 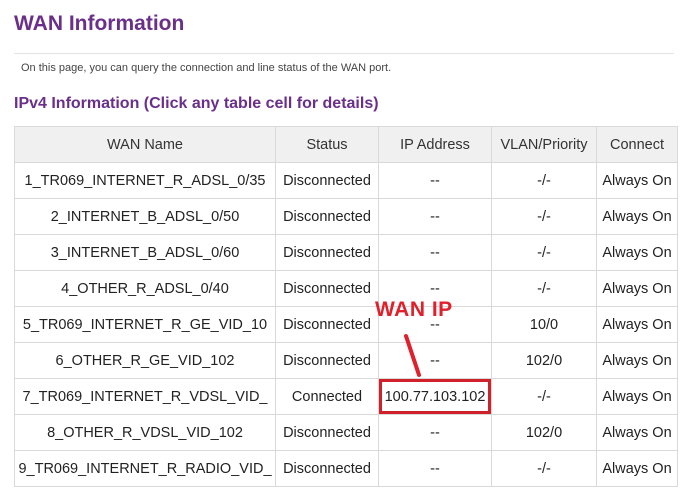 What do you see at coordinates (327, 144) in the screenshot?
I see `column-header-status: Status` at bounding box center [327, 144].